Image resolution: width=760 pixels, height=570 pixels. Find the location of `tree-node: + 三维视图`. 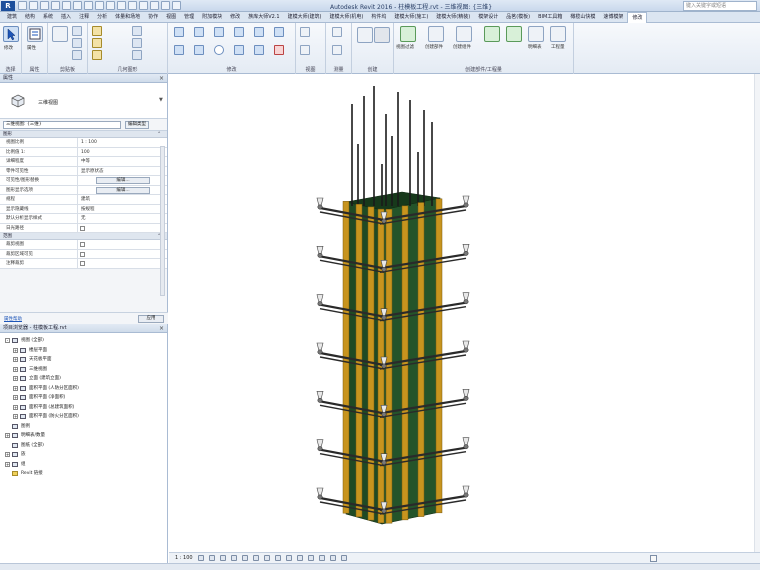

tree-node: + 三维视图 is located at coordinates (83, 370).